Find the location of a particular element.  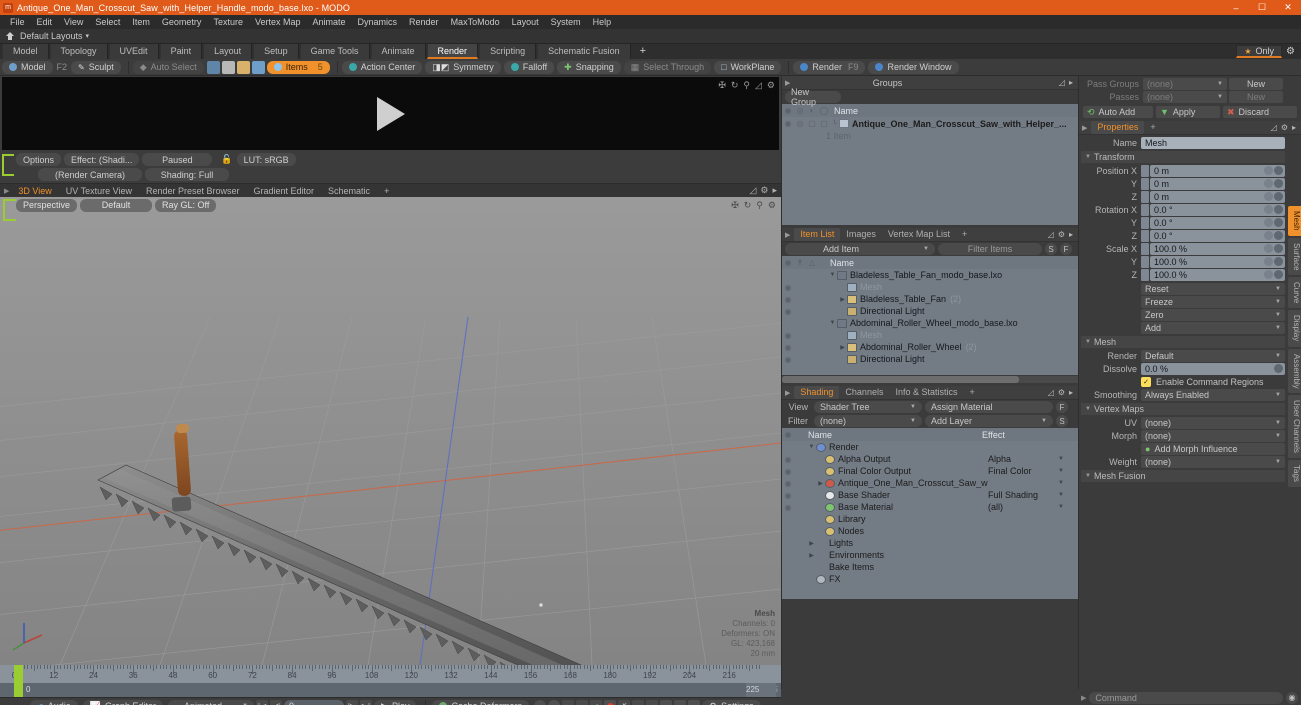

tab-add-button: + is located at coordinates (971, 392).